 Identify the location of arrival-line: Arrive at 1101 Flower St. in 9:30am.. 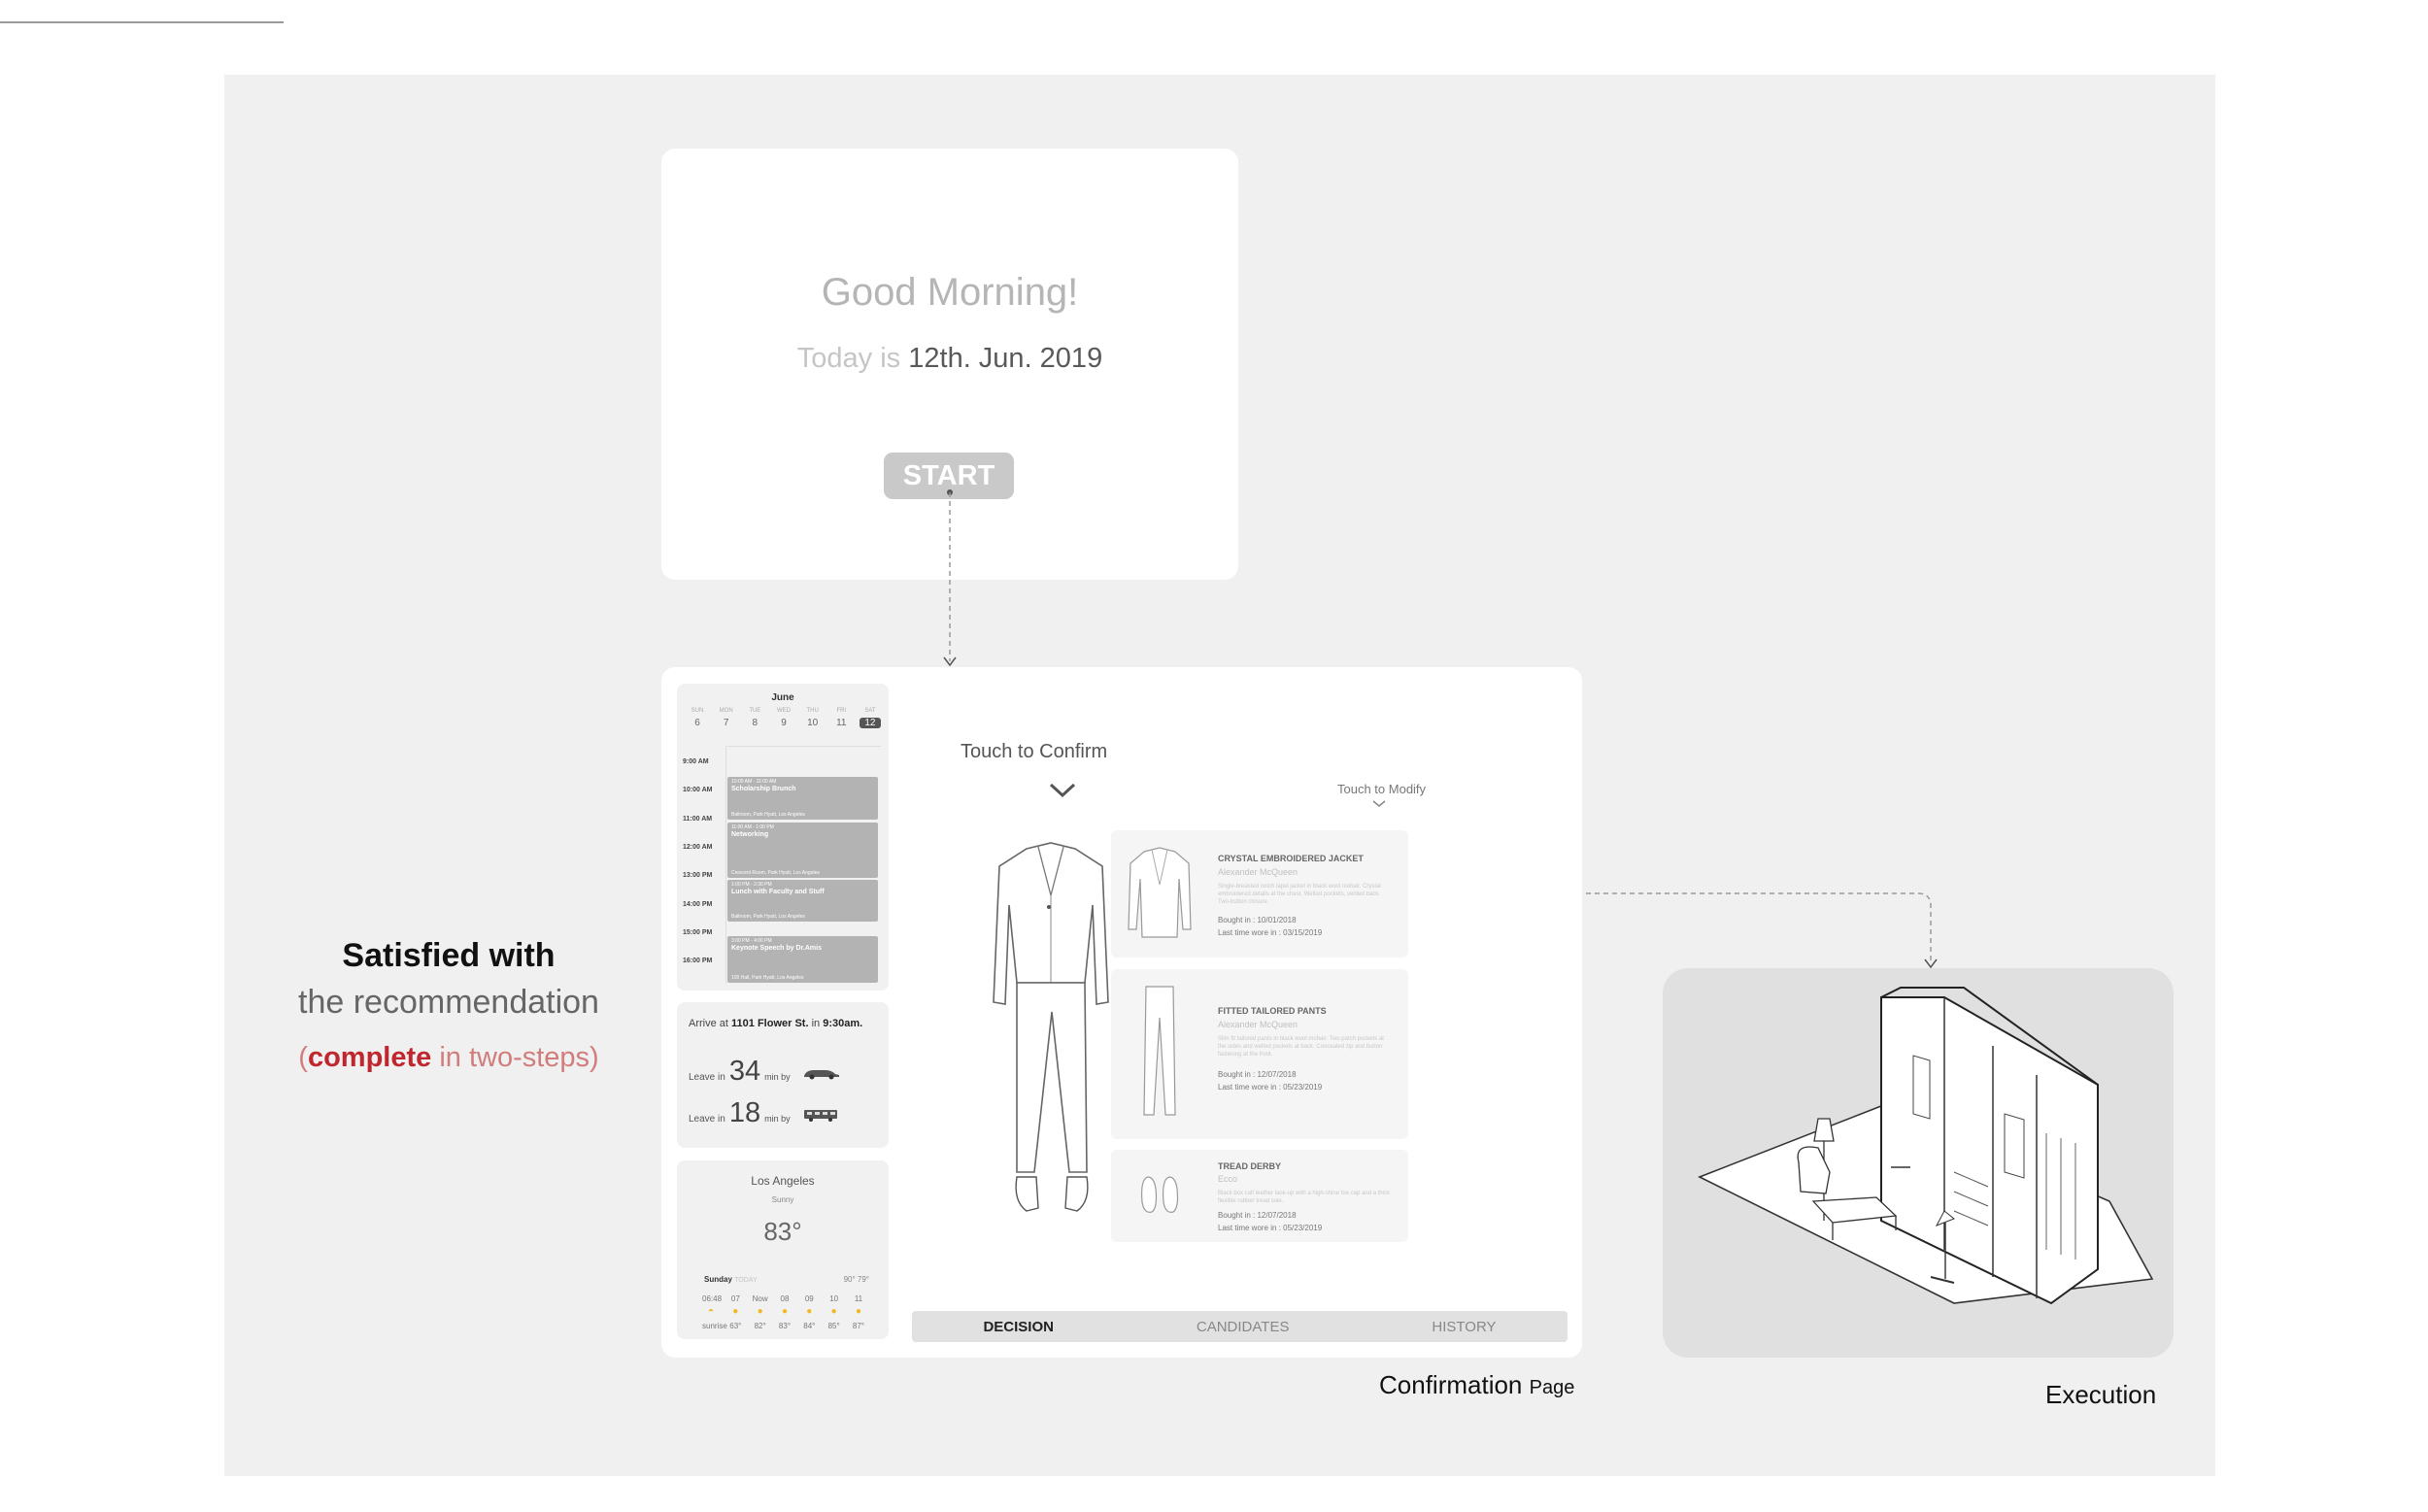
(775, 1023).